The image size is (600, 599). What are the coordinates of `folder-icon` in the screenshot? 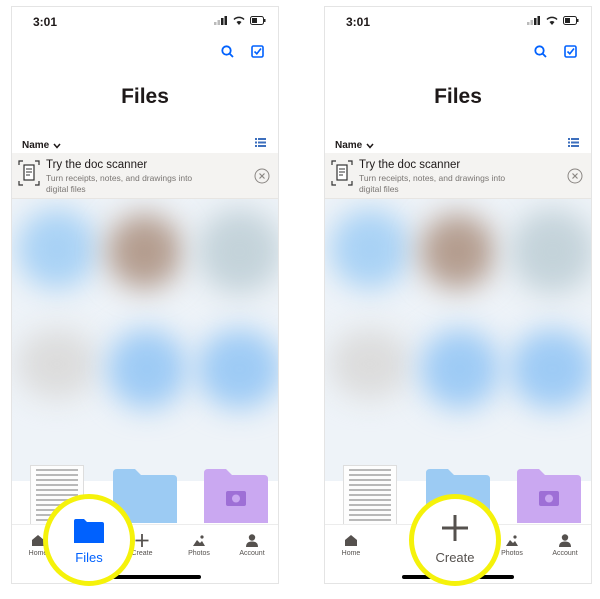 It's located at (89, 531).